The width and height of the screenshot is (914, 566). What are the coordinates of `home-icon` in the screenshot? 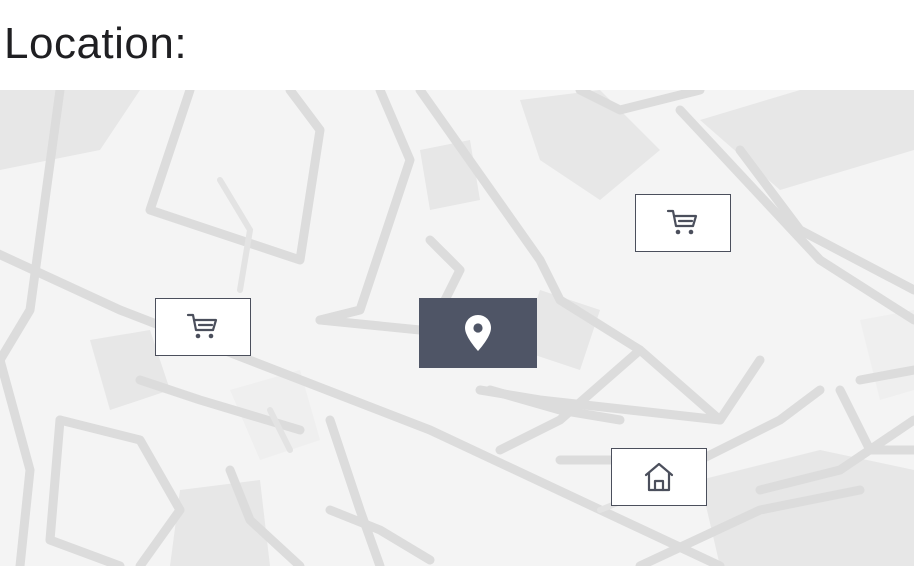 It's located at (659, 477).